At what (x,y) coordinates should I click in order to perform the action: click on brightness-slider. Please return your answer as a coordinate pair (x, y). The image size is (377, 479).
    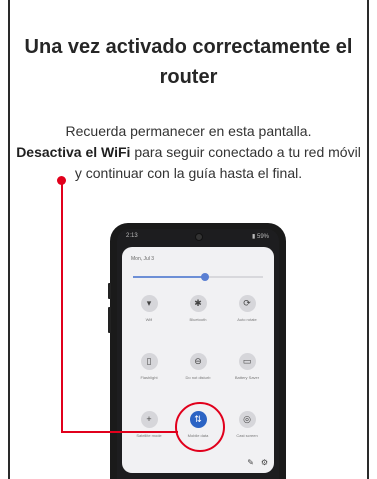
    Looking at the image, I should click on (198, 277).